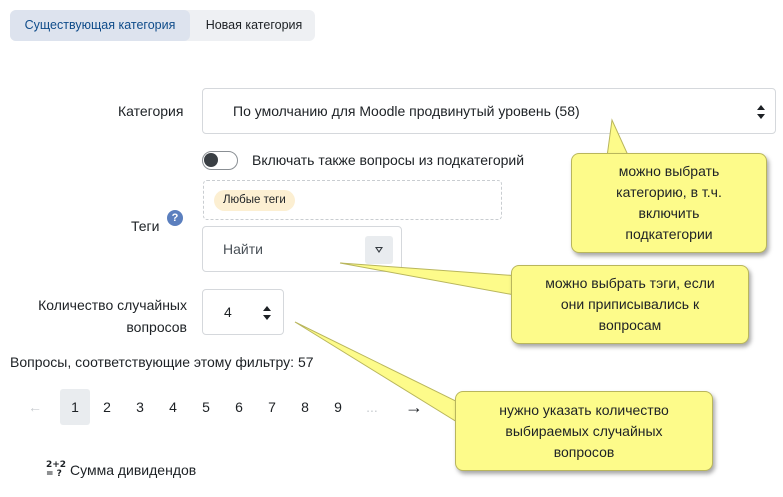  What do you see at coordinates (156, 327) in the screenshot?
I see `random-count-label-line2: вопросов` at bounding box center [156, 327].